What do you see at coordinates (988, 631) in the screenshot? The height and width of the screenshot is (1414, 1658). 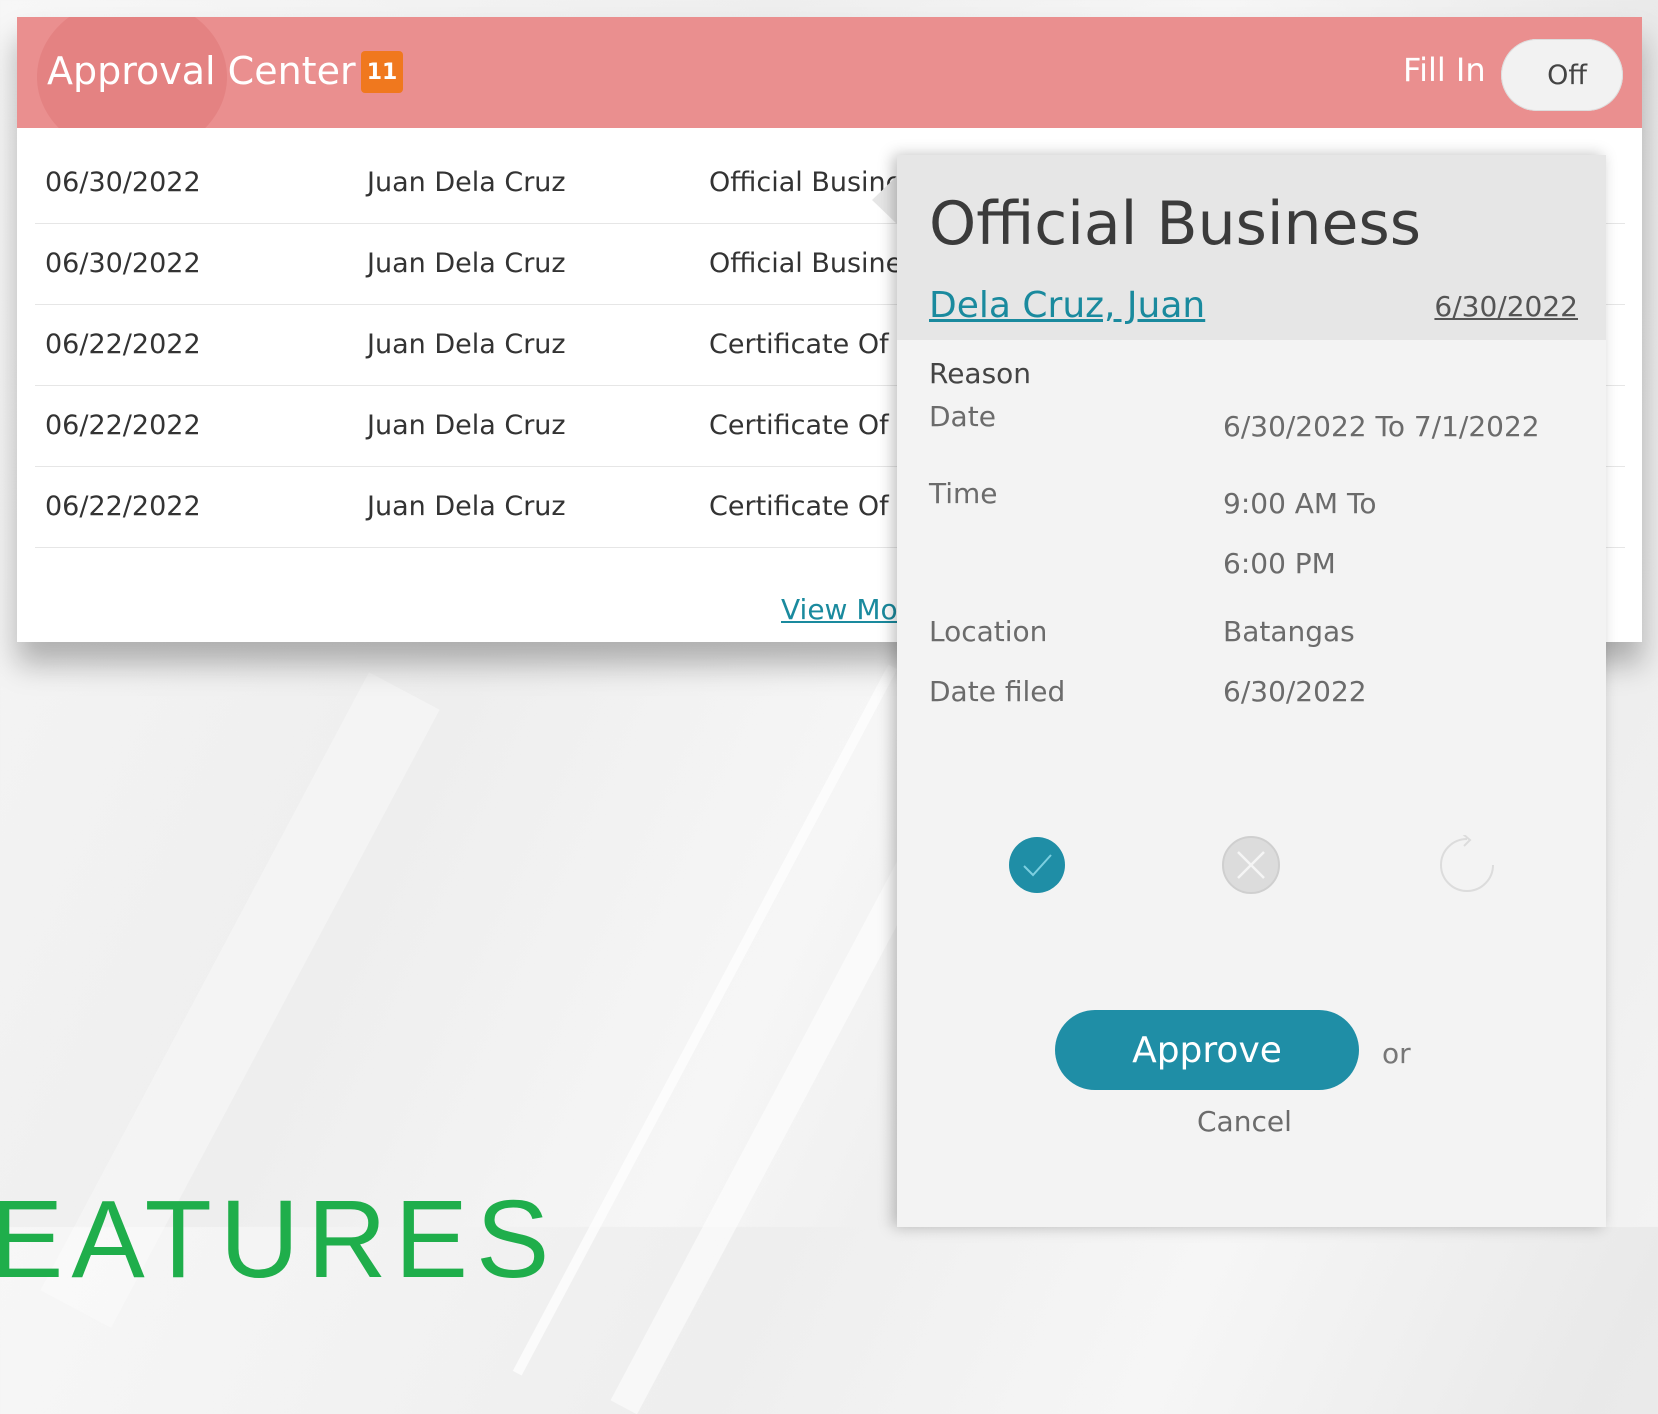 I see `location-label: Location` at bounding box center [988, 631].